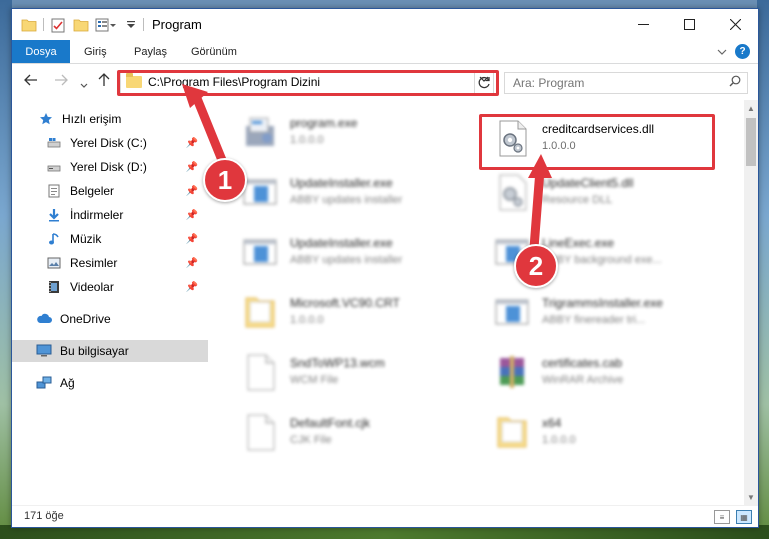 The height and width of the screenshot is (539, 769). Describe the element at coordinates (735, 82) in the screenshot. I see `search-icon` at that location.